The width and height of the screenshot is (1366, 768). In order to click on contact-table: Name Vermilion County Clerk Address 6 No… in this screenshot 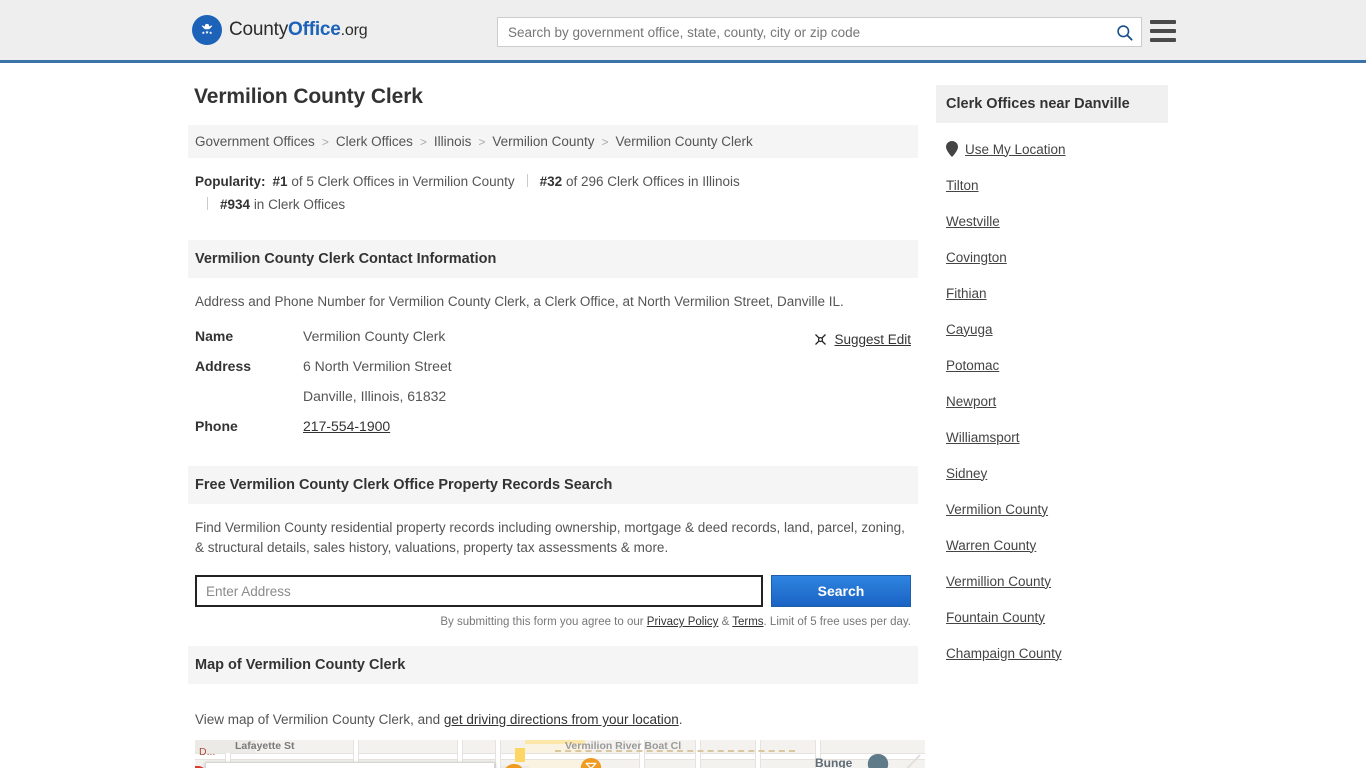, I will do `click(323, 388)`.